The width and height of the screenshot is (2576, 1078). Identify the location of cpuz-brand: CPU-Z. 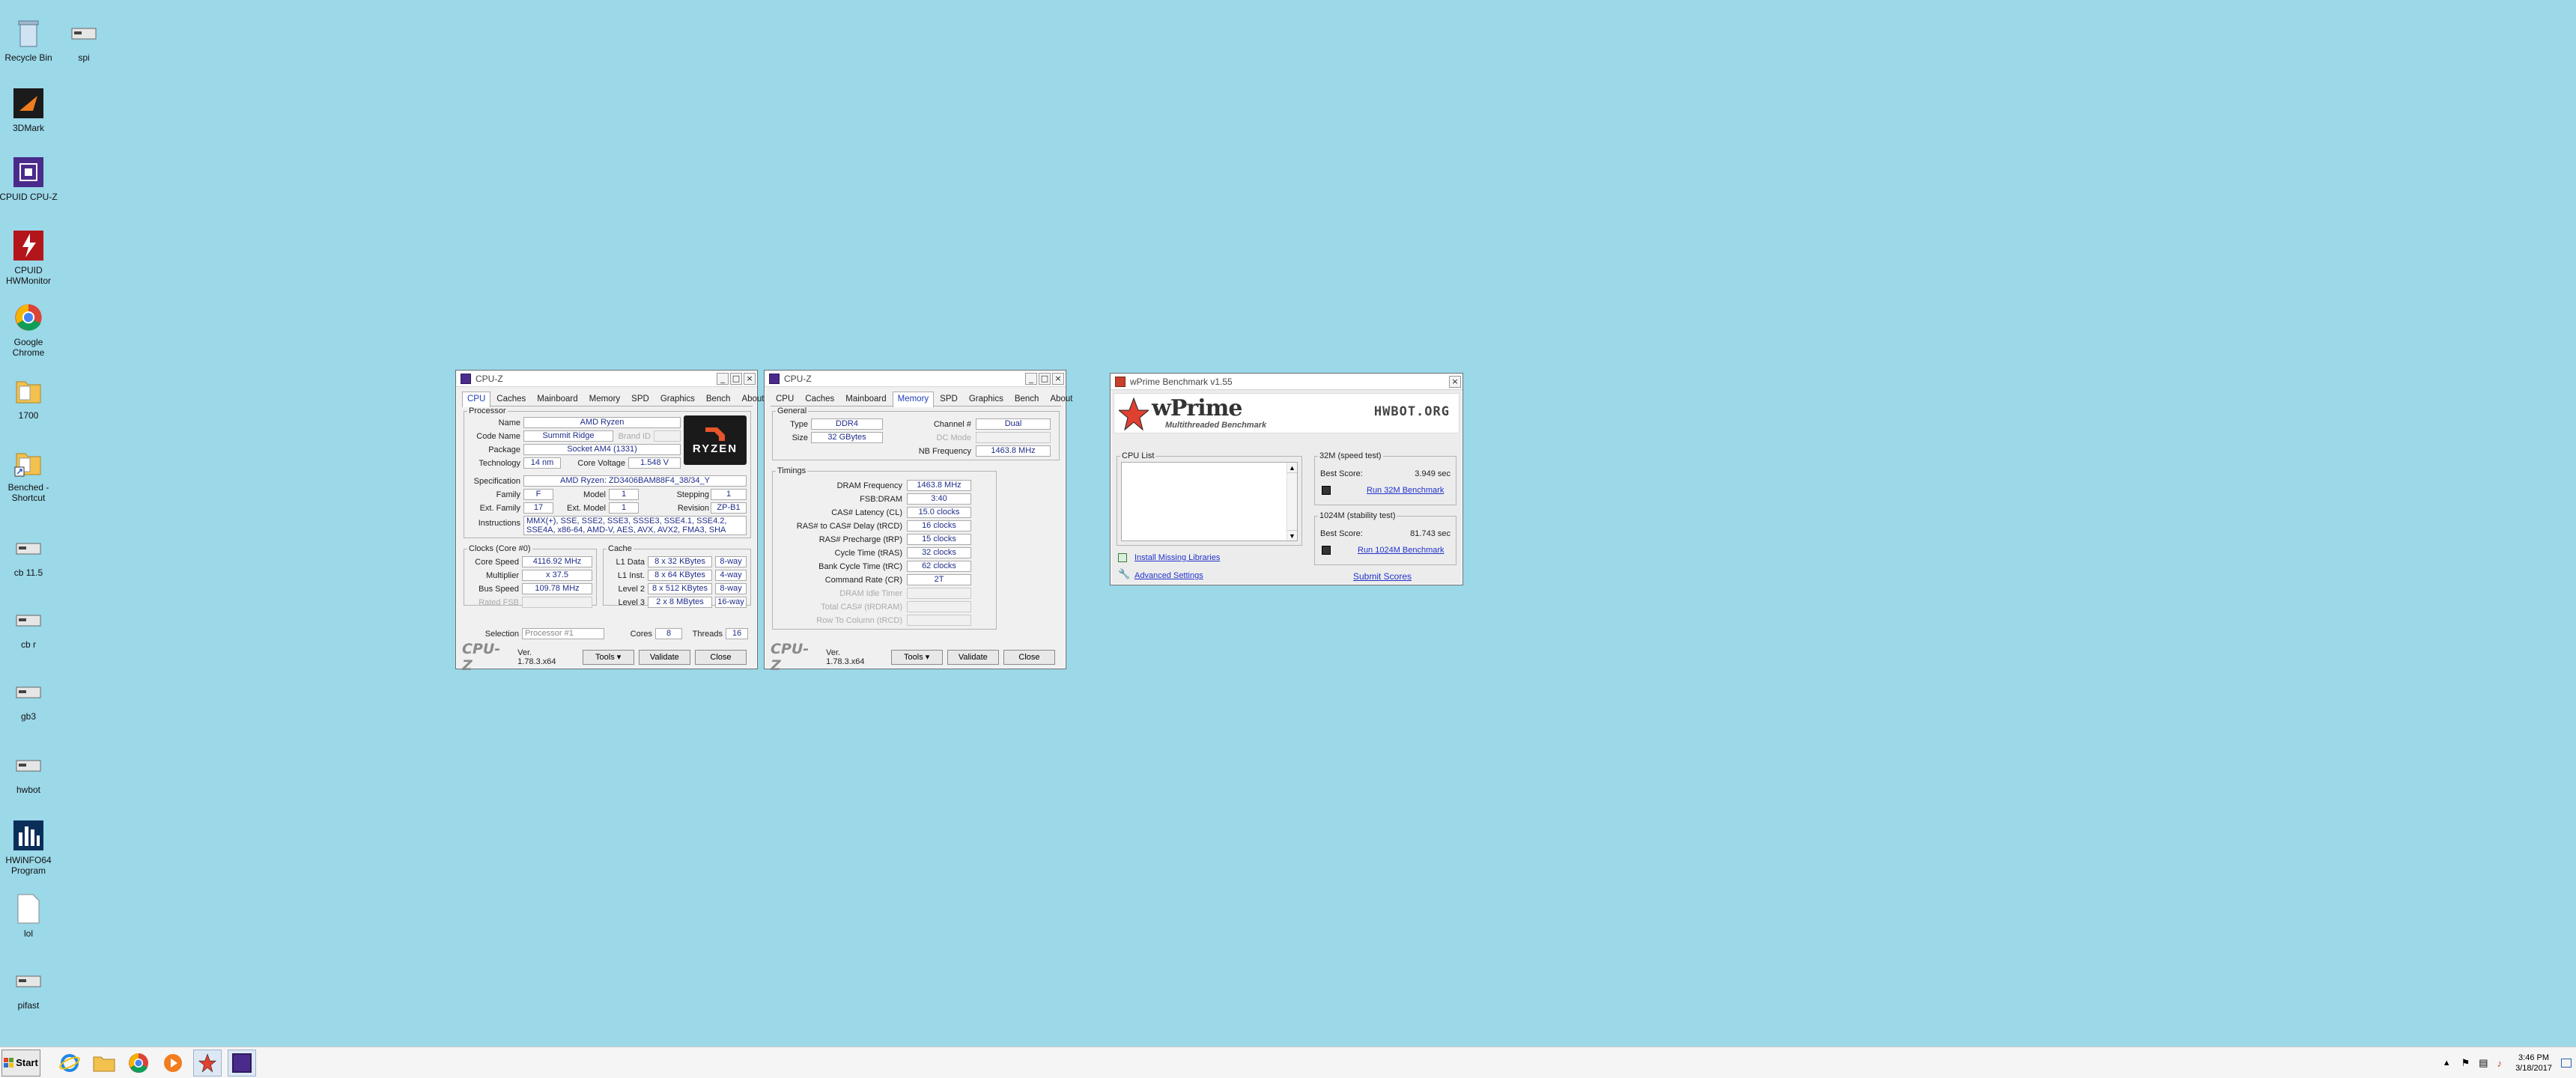
(790, 657).